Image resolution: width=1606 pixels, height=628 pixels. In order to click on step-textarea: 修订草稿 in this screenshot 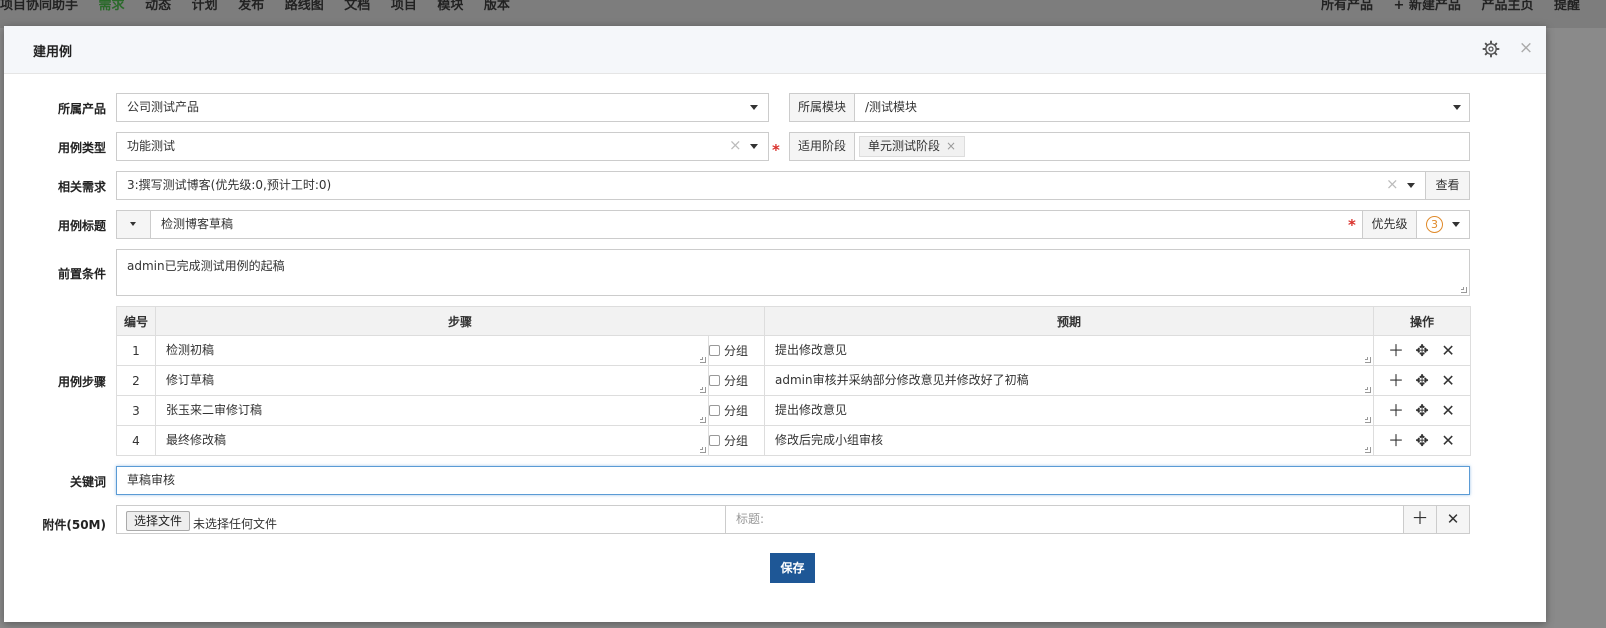, I will do `click(432, 380)`.